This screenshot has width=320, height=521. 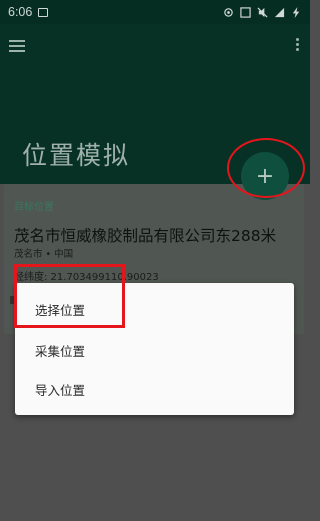 What do you see at coordinates (145, 236) in the screenshot?
I see `location-name: 茂名市恒威橡胶制品有限公司东288米` at bounding box center [145, 236].